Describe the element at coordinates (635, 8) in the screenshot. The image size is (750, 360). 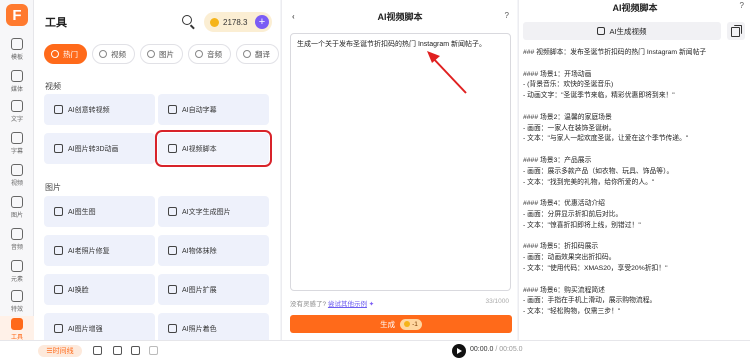
I see `panel-title: AI视频脚本` at that location.